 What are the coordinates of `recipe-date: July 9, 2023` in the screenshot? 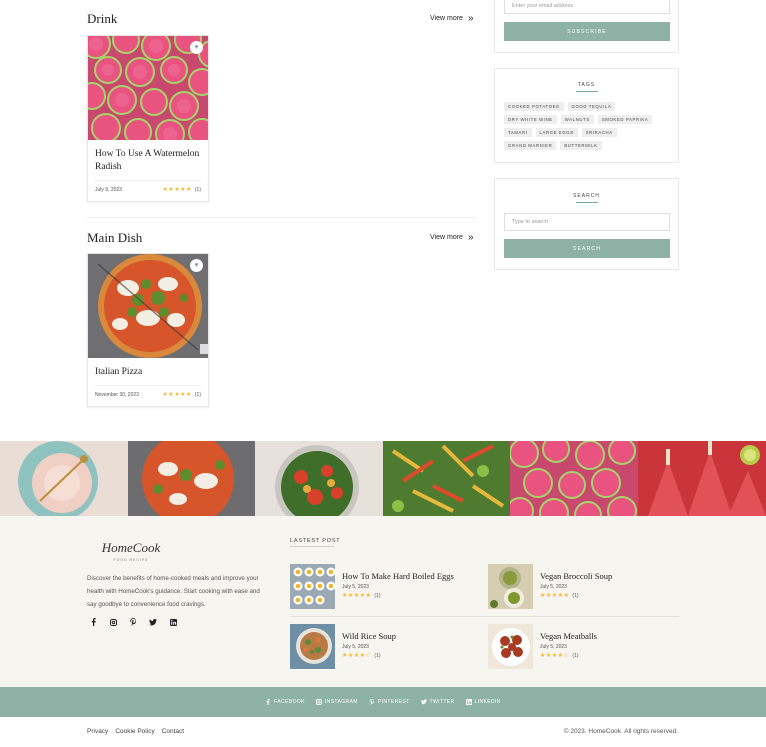 It's located at (108, 189).